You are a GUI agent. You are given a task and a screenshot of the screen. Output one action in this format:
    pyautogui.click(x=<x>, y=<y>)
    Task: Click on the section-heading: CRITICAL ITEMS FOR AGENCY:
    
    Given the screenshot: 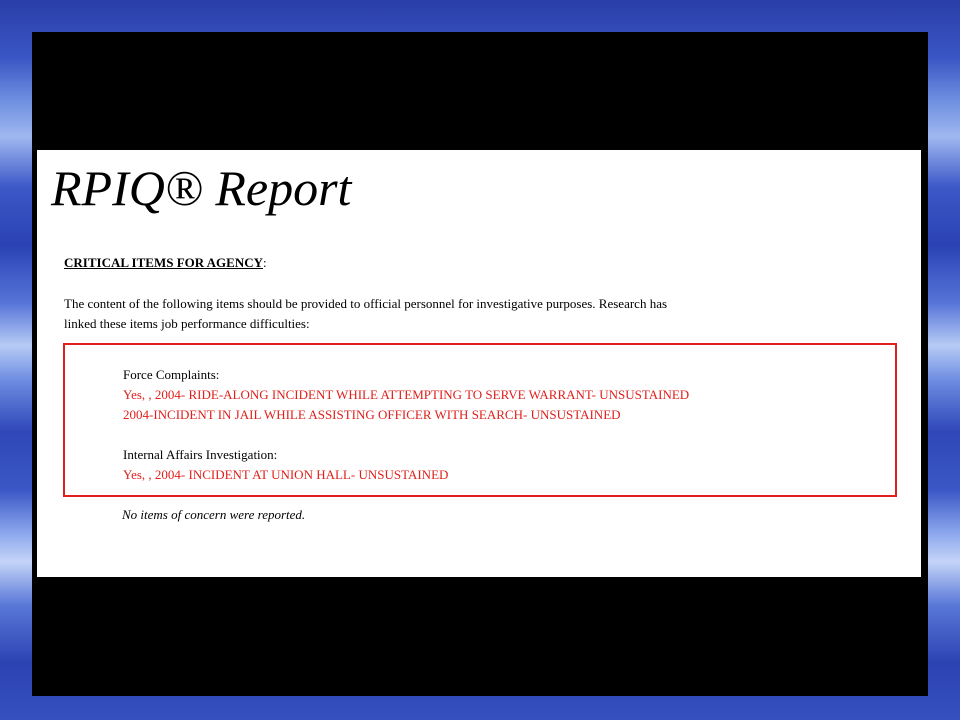 What is the action you would take?
    pyautogui.click(x=165, y=263)
    